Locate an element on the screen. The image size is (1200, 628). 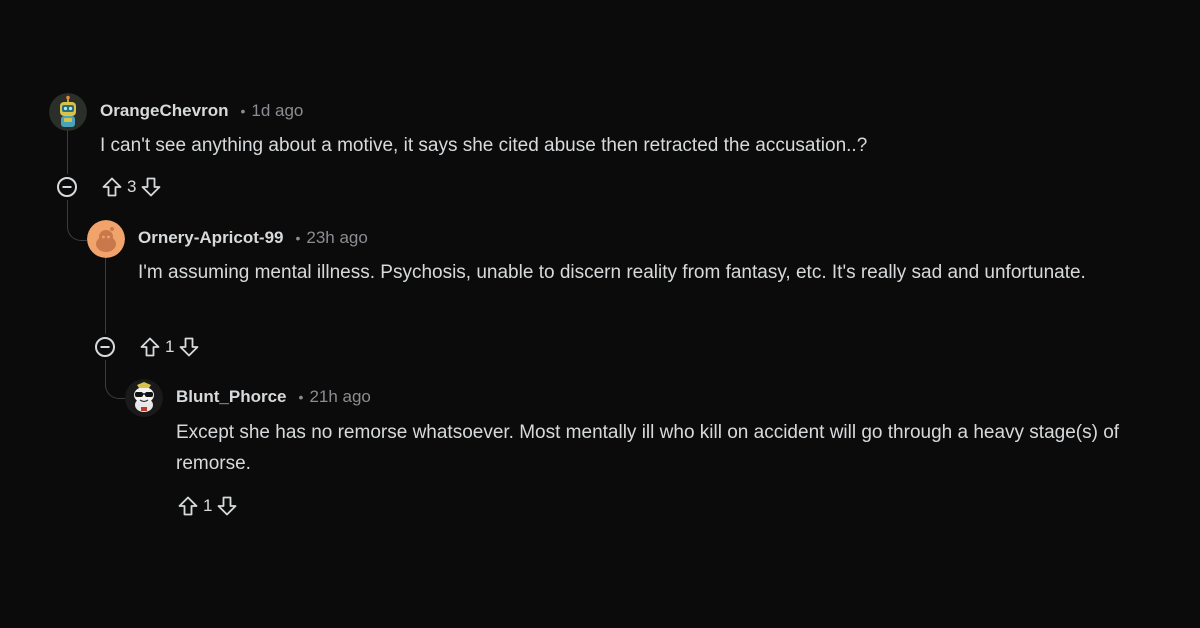
username-link: Blunt_Phorce is located at coordinates (231, 397).